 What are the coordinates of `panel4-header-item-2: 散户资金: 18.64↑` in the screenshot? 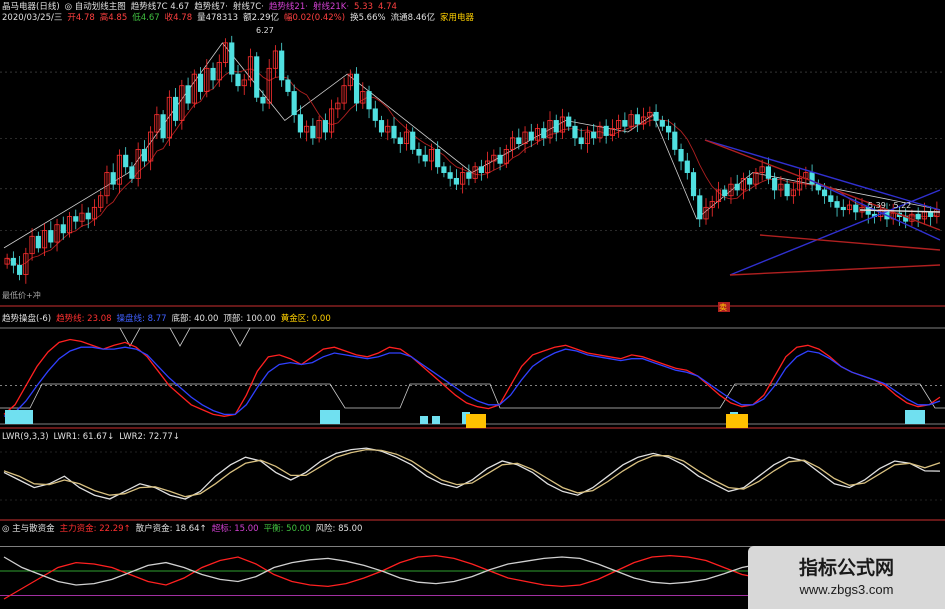 It's located at (171, 529).